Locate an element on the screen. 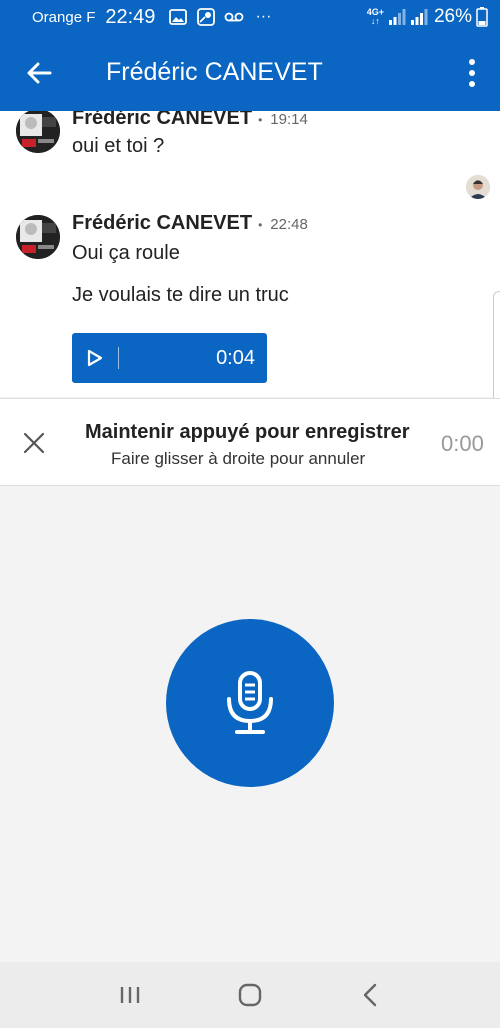  audio-message: 0:04 is located at coordinates (169, 358).